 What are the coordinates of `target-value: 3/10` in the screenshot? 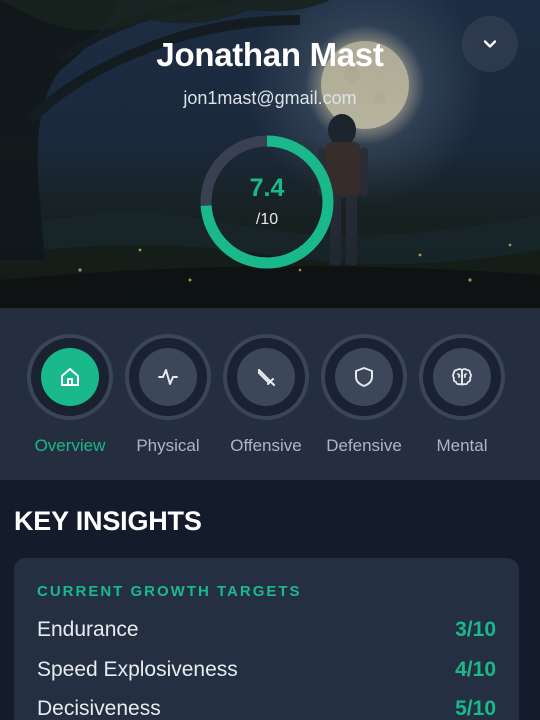 It's located at (475, 629).